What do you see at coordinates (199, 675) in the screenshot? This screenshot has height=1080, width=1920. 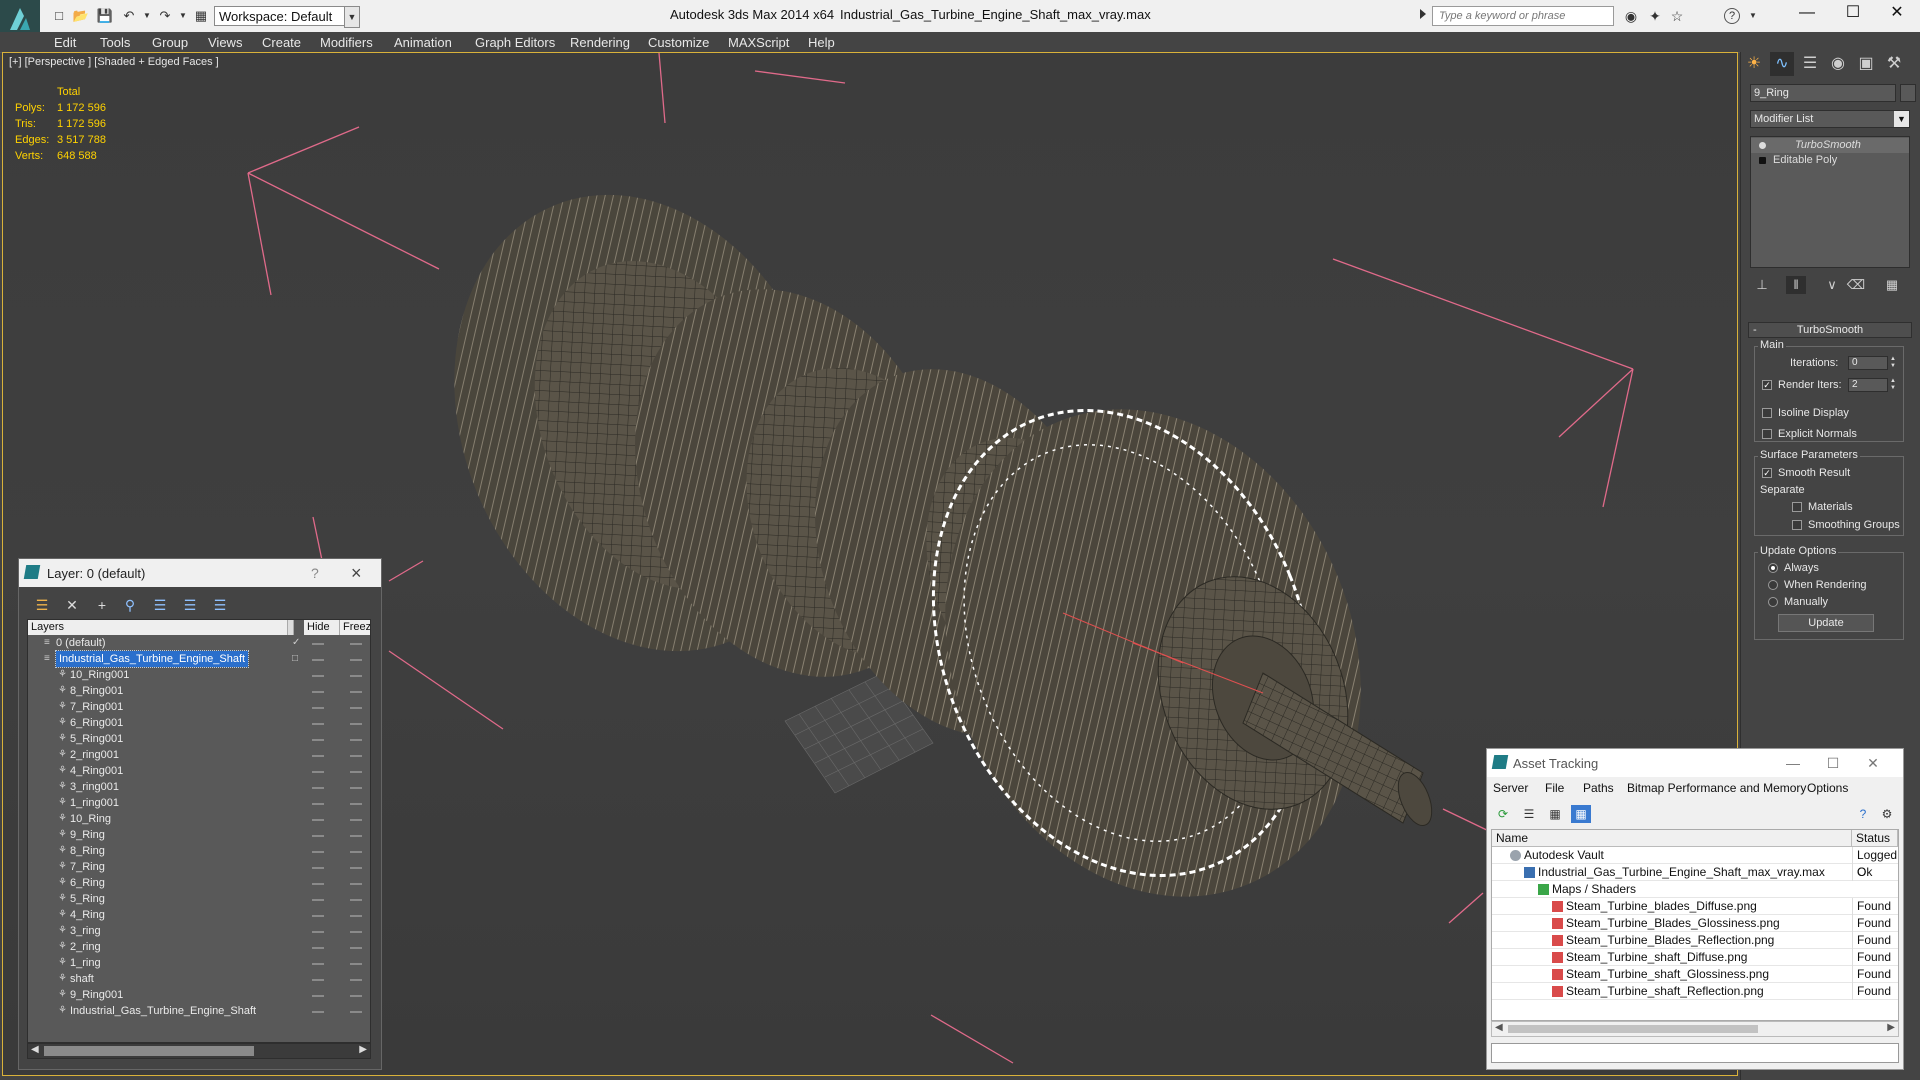 I see `layer-object-row: ⚘ 10_Ring001` at bounding box center [199, 675].